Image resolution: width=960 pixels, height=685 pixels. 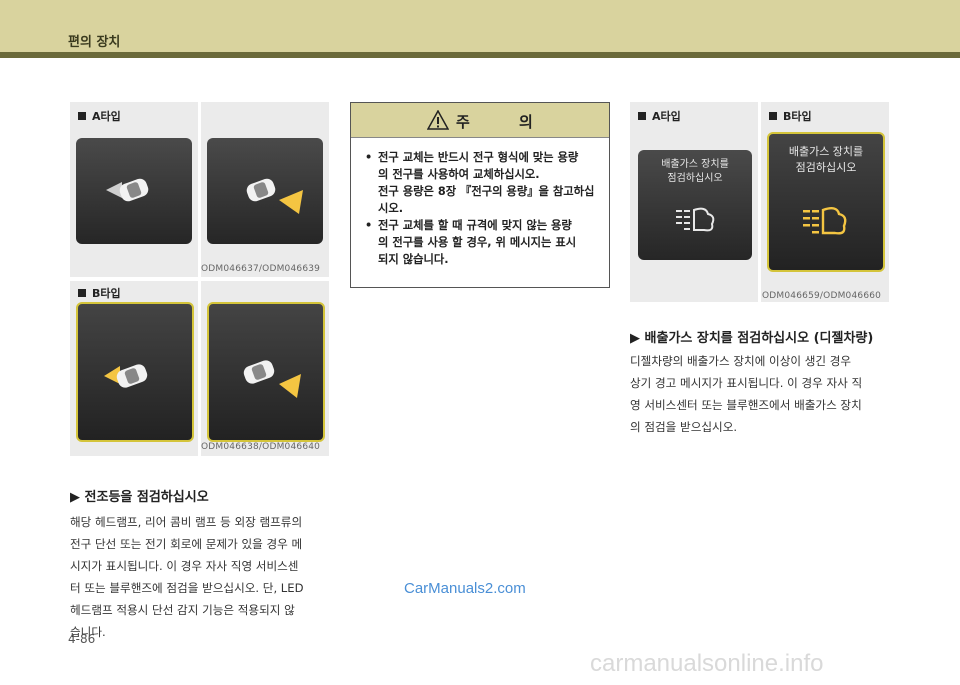 I want to click on warning-triangle-icon, so click(x=438, y=120).